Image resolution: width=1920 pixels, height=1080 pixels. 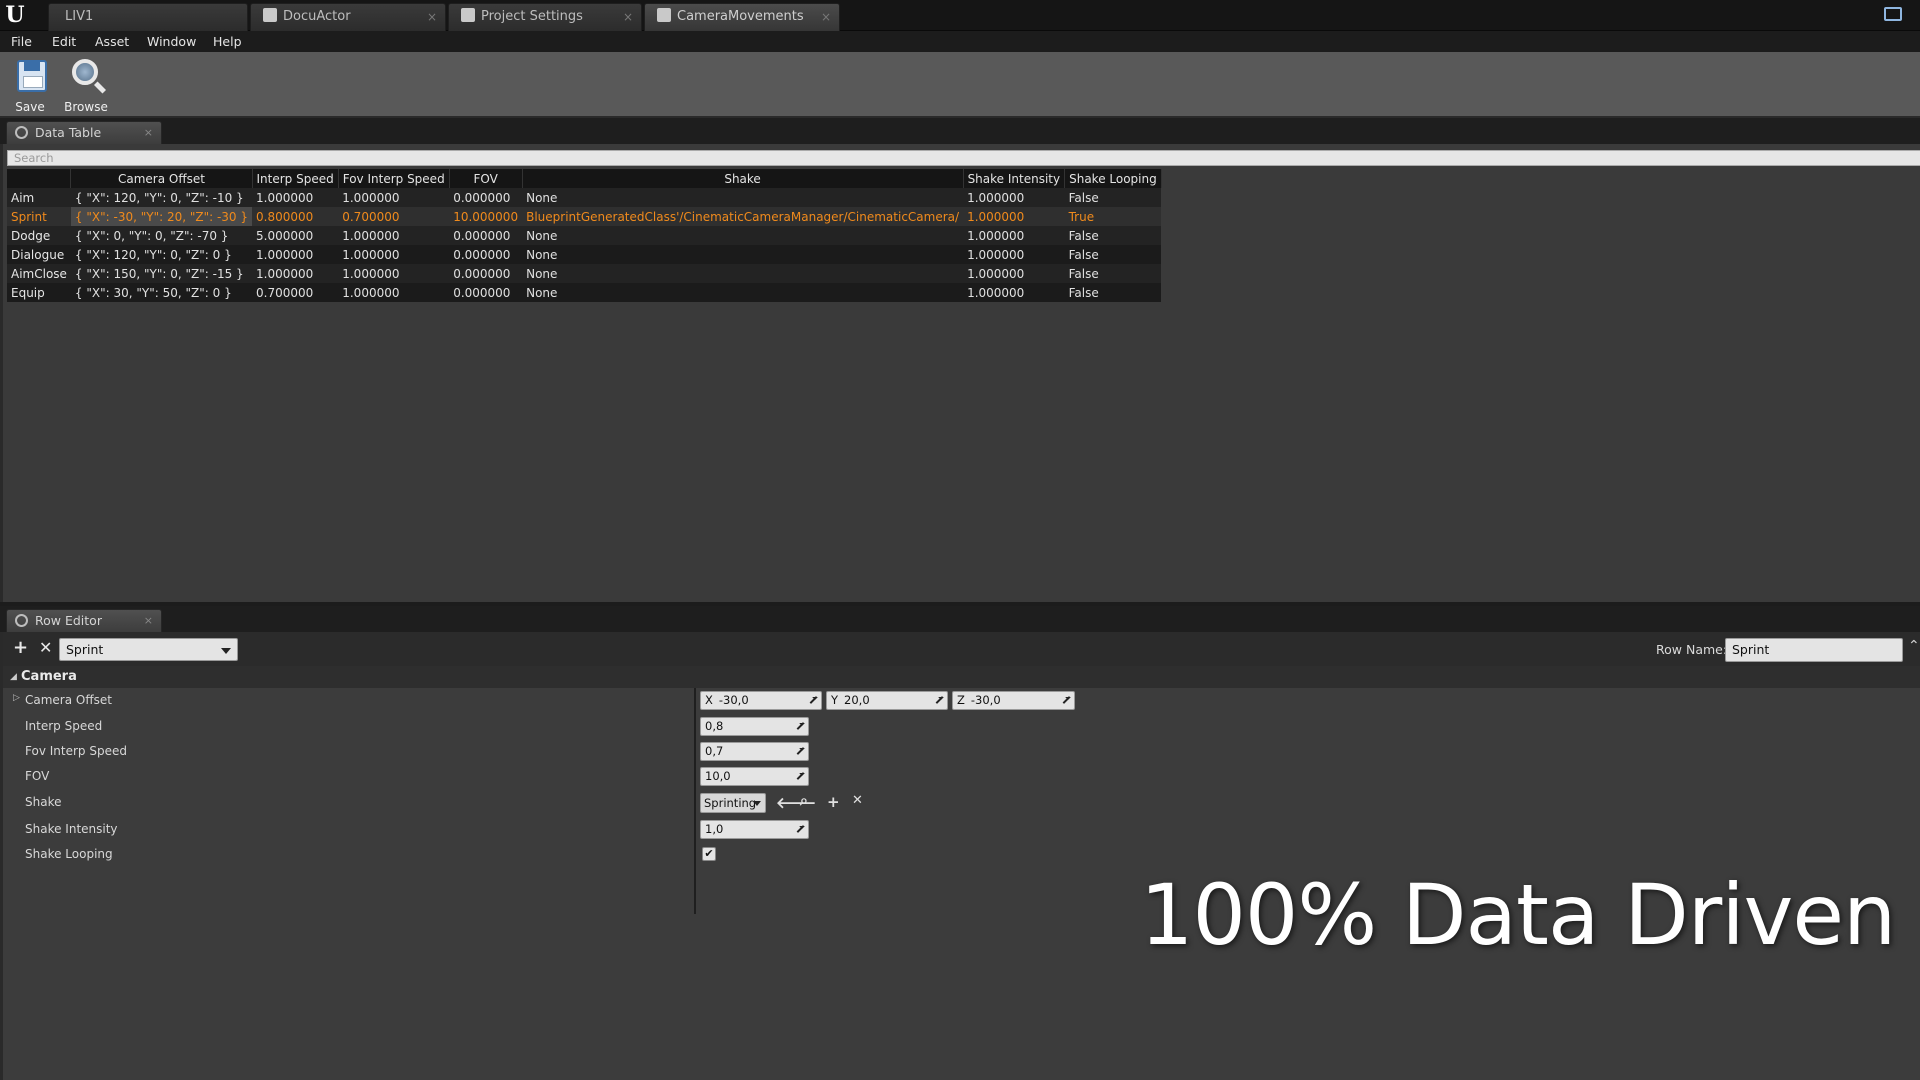 What do you see at coordinates (295, 254) in the screenshot?
I see `cell-interp-speed: 1.000000` at bounding box center [295, 254].